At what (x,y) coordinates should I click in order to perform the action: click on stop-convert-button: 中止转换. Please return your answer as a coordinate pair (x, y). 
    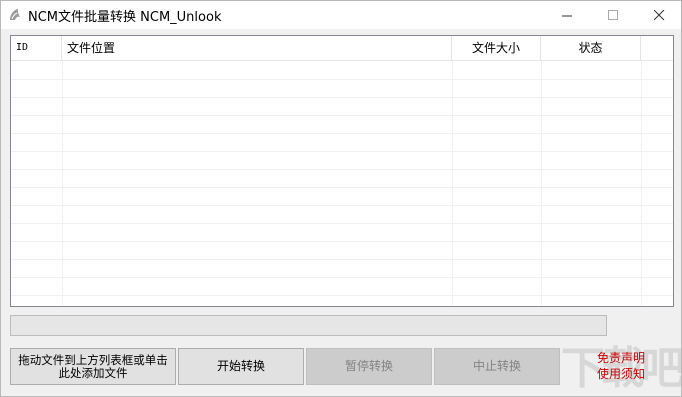
    Looking at the image, I should click on (497, 366).